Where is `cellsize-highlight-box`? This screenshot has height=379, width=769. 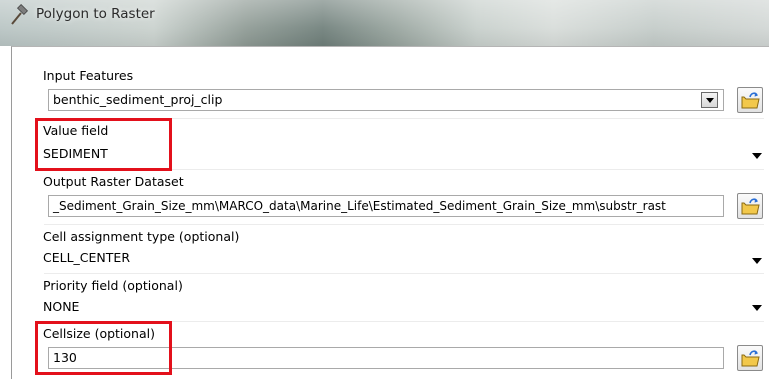
cellsize-highlight-box is located at coordinates (103, 348).